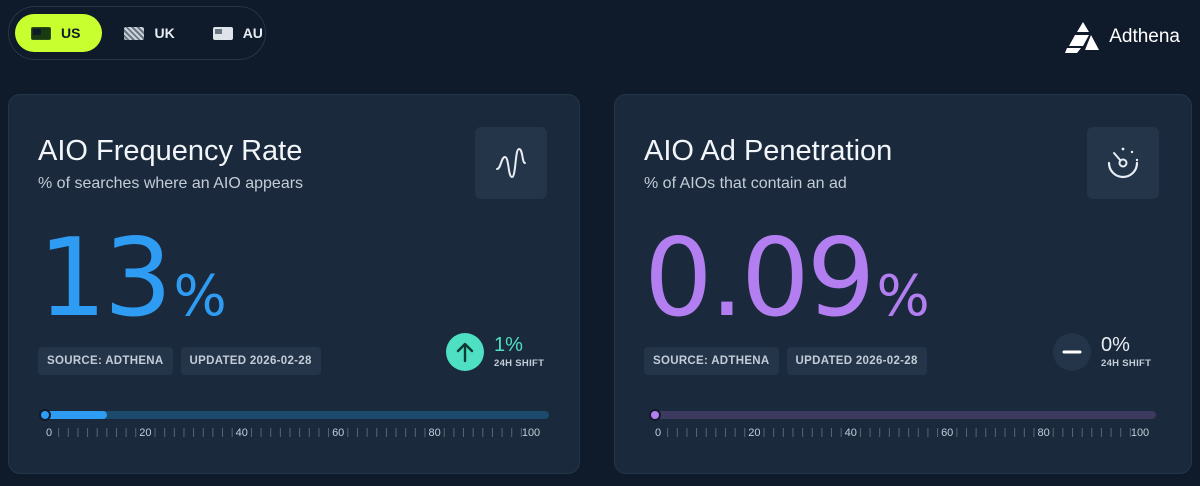 The height and width of the screenshot is (486, 1200). I want to click on brand-logo: Adthena, so click(1122, 37).